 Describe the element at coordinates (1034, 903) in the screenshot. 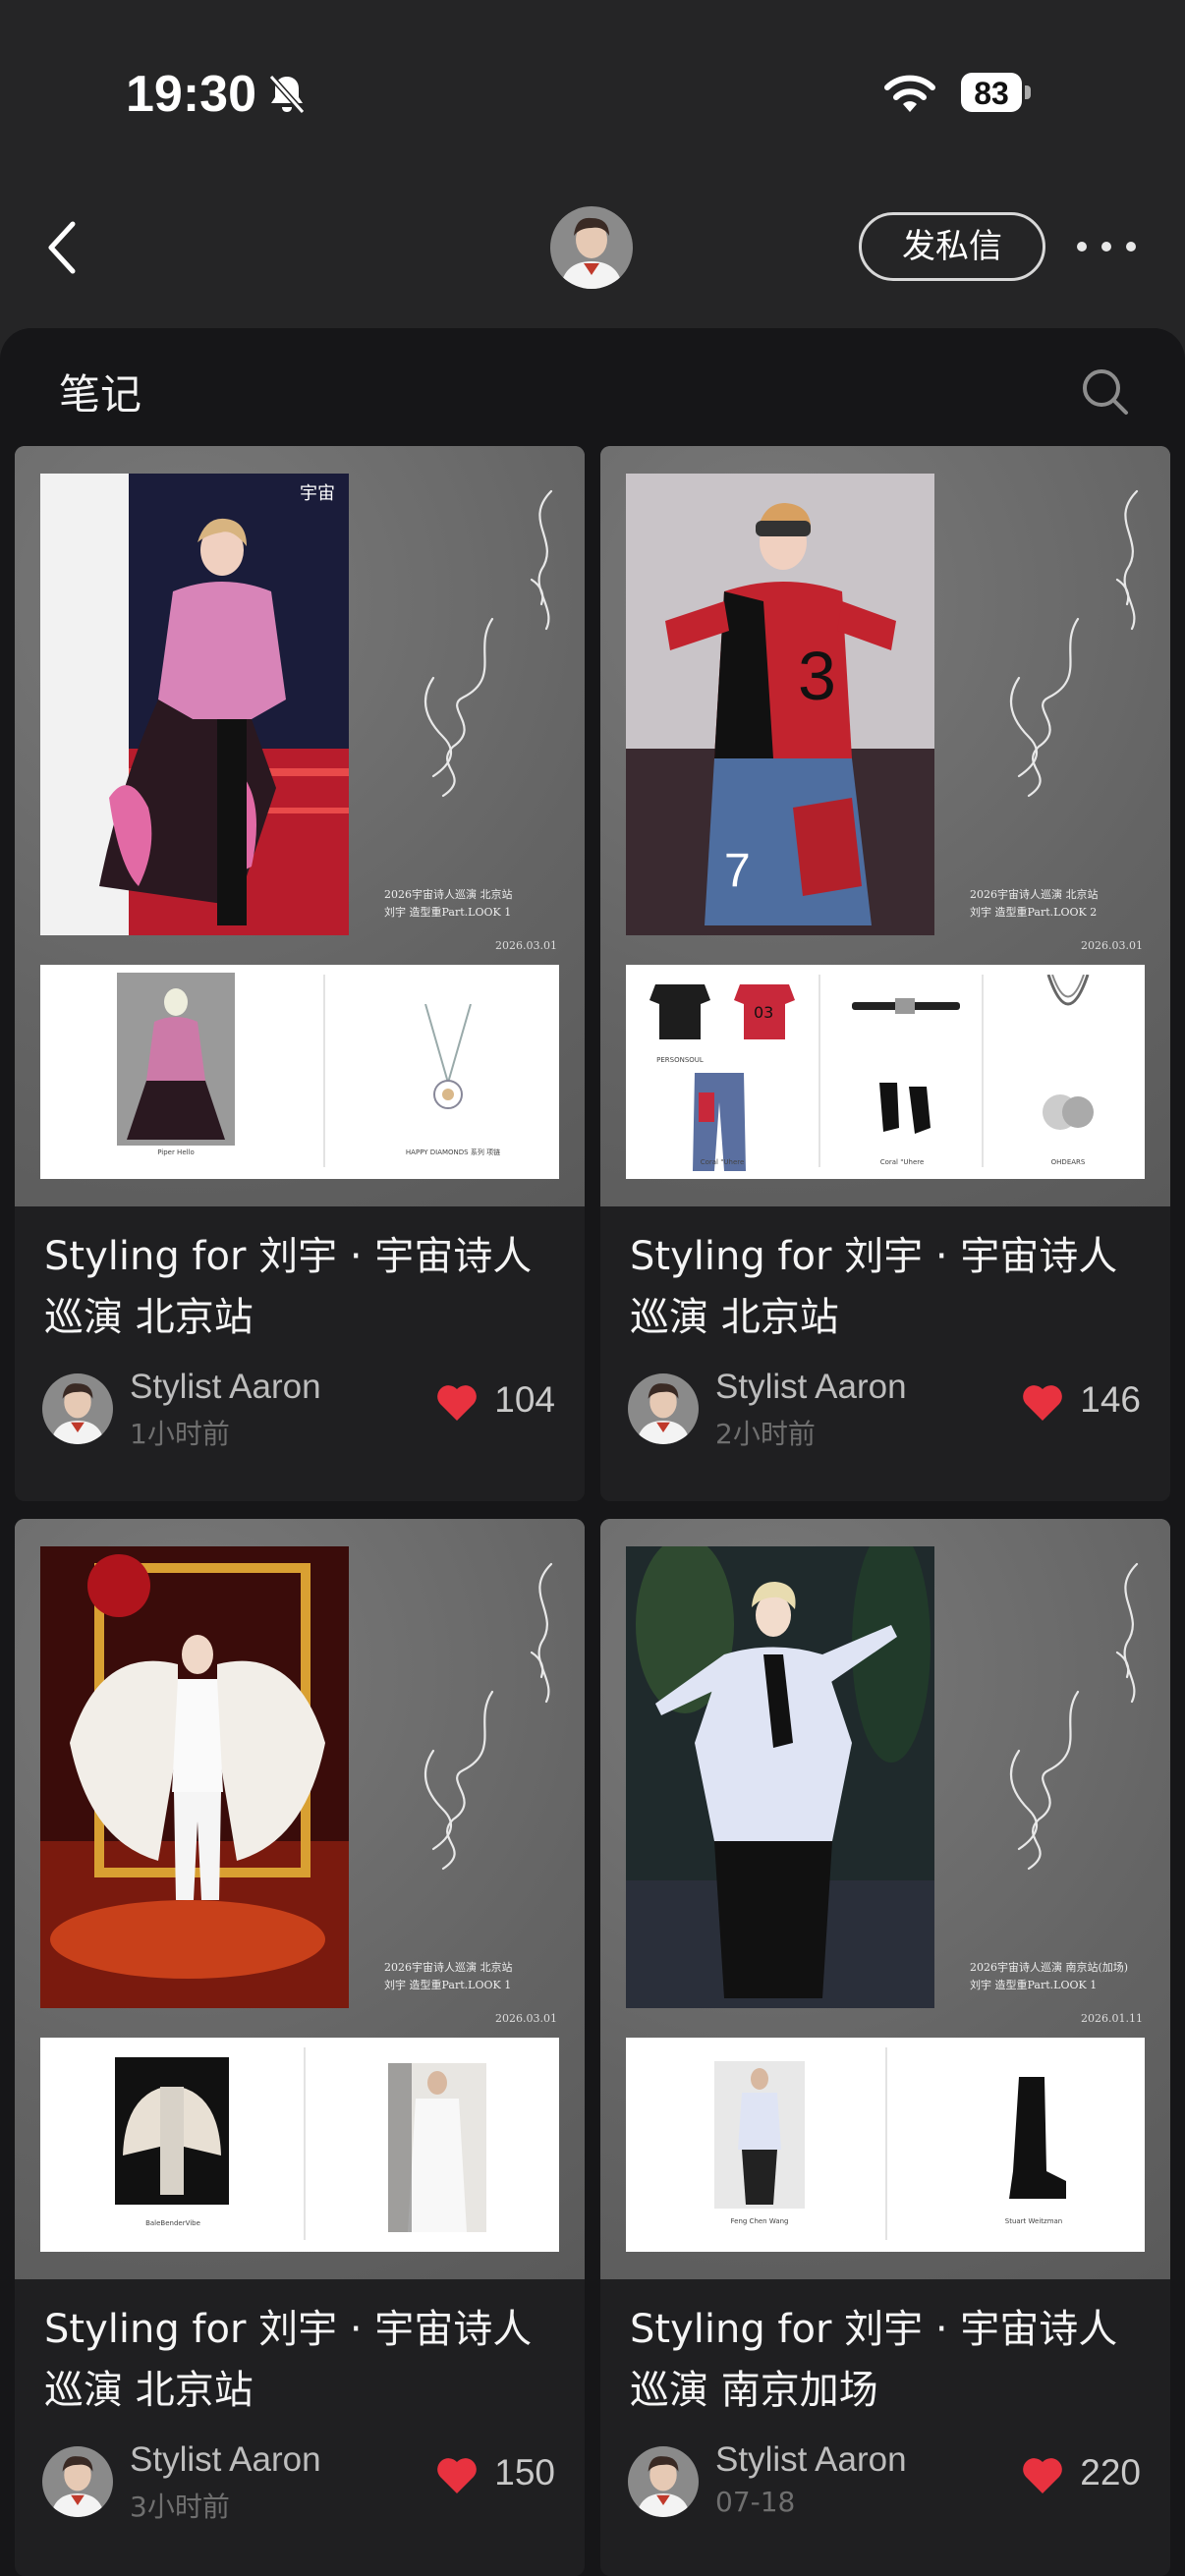

I see `cover-caption: 2026宇宙诗人巡演 北京站 刘宇 造型重Part.LOOK 2` at that location.